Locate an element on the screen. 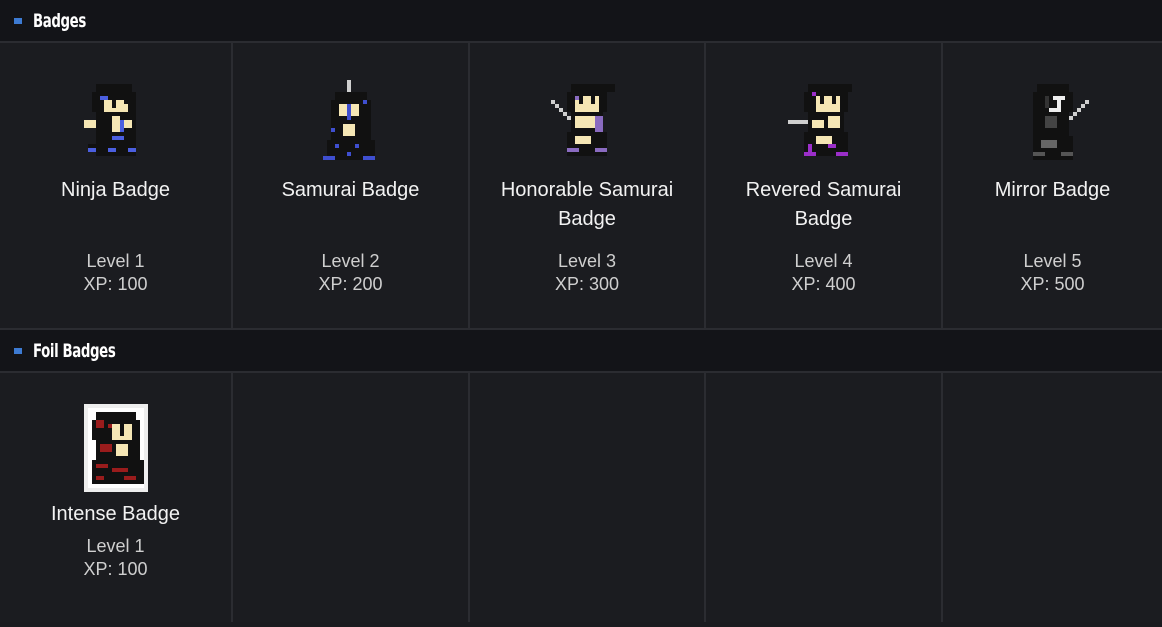 This screenshot has height=627, width=1162. ninja-icon is located at coordinates (109, 120).